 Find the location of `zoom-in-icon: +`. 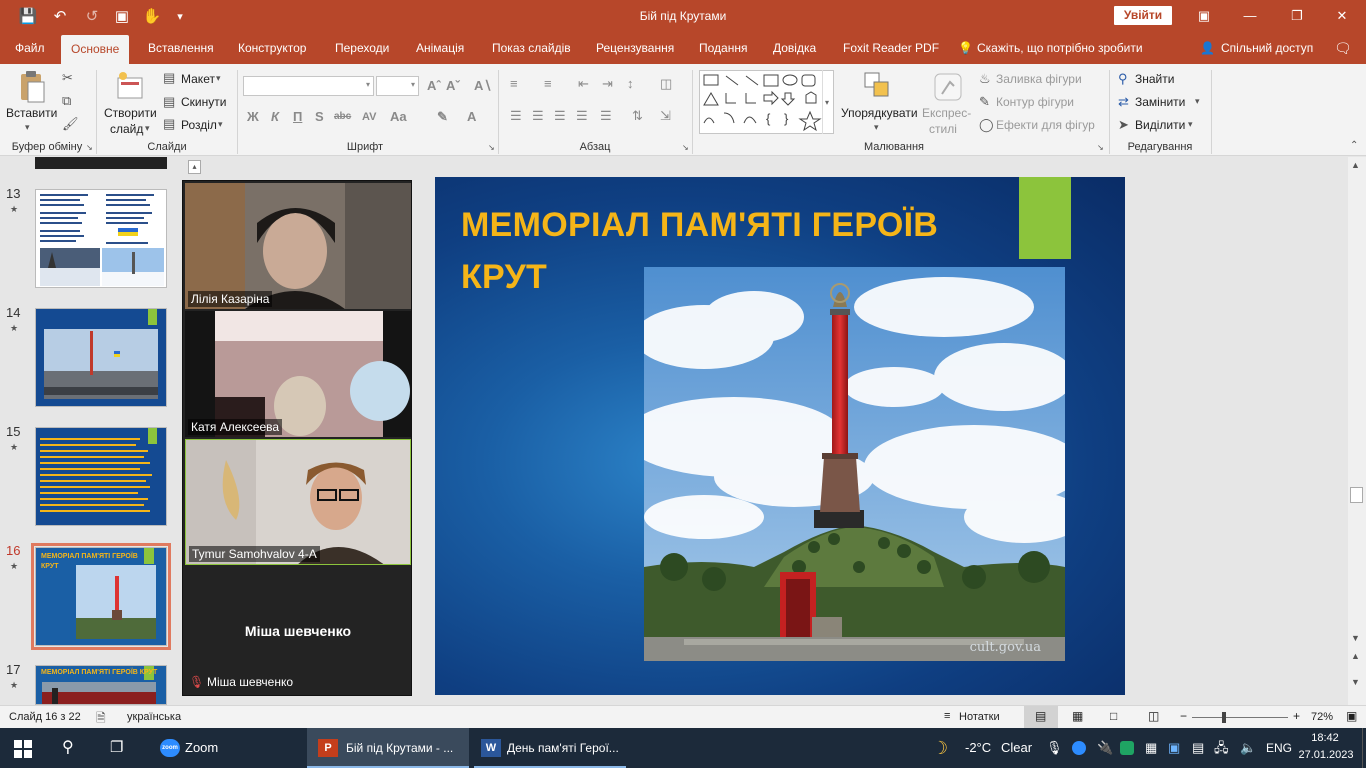

zoom-in-icon: + is located at coordinates (1296, 716).